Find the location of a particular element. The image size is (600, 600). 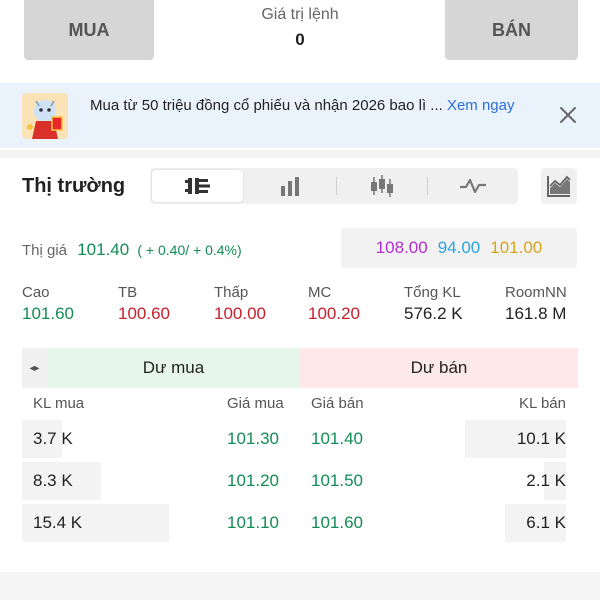

market-view-switcher is located at coordinates (334, 186).